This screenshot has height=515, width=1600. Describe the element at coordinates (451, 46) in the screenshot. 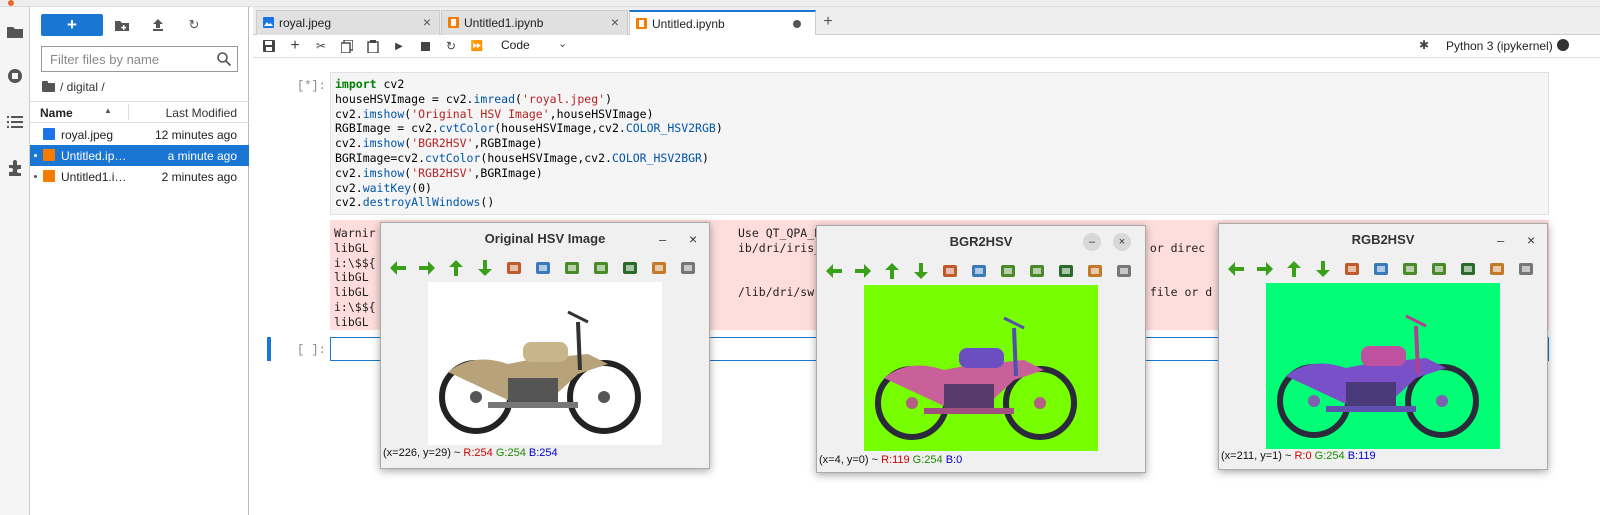

I see `restart-kernel-icon: ↻` at that location.